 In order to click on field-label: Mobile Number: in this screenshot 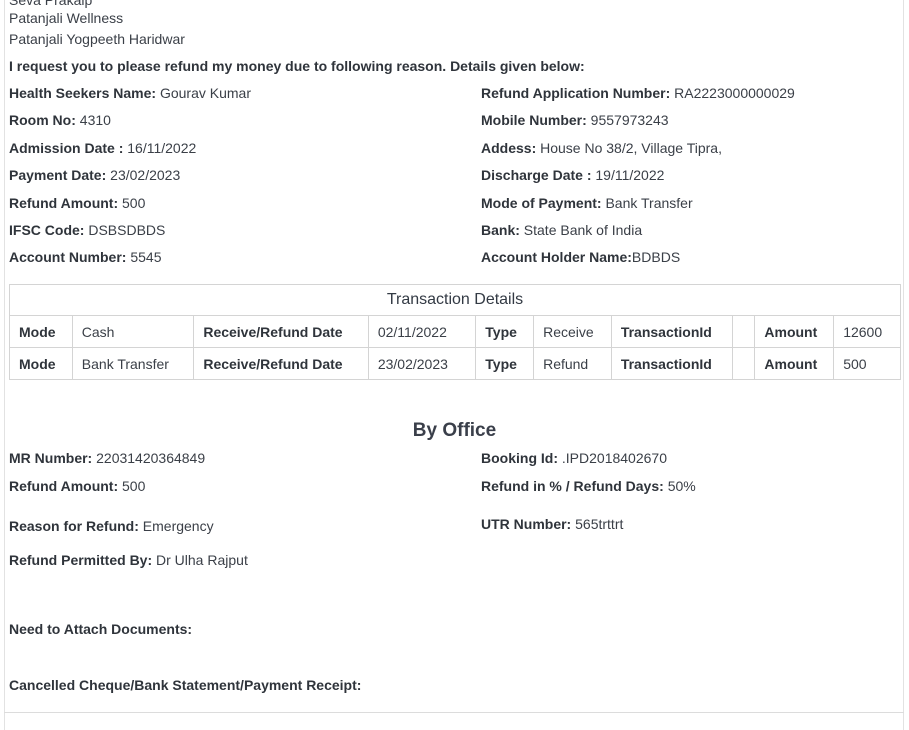, I will do `click(534, 120)`.